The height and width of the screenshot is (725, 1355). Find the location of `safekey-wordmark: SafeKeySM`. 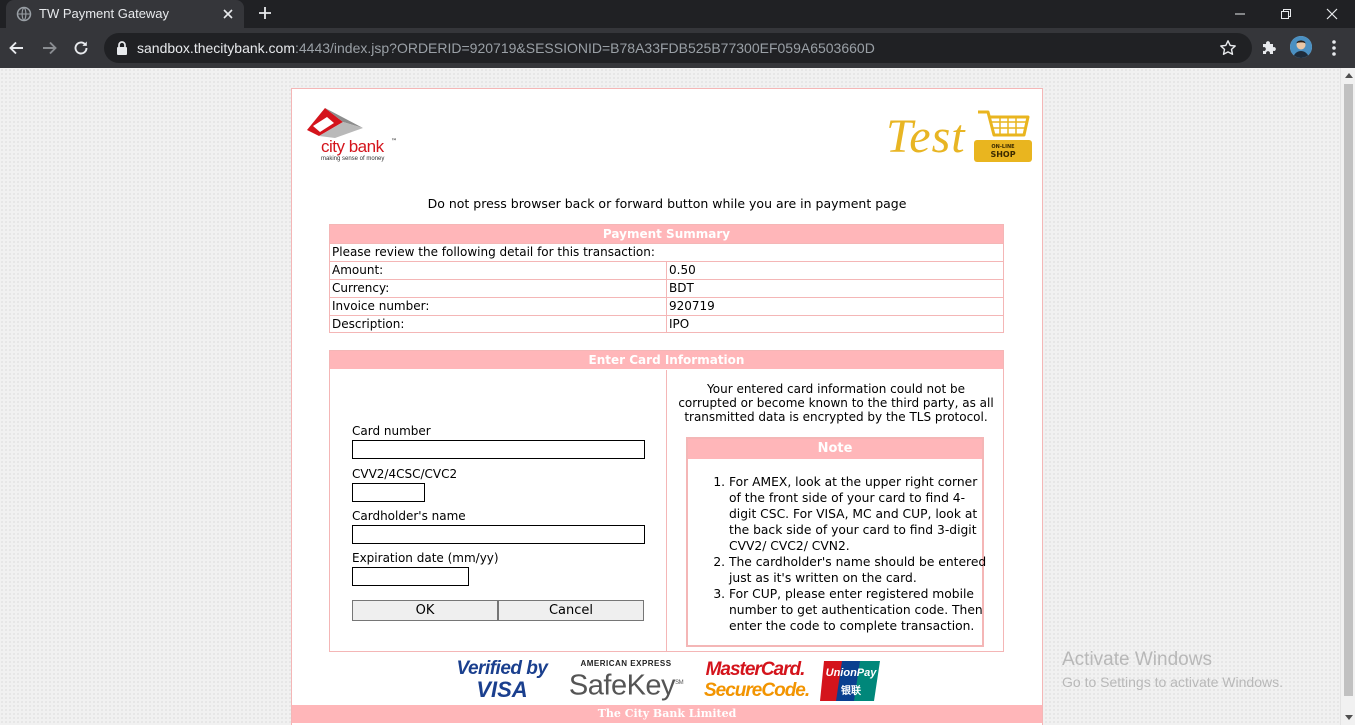

safekey-wordmark: SafeKeySM is located at coordinates (626, 684).